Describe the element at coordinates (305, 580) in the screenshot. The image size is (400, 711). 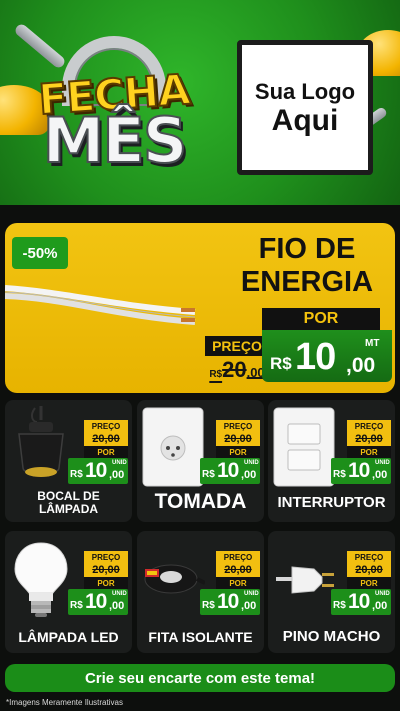
I see `plug-image` at that location.